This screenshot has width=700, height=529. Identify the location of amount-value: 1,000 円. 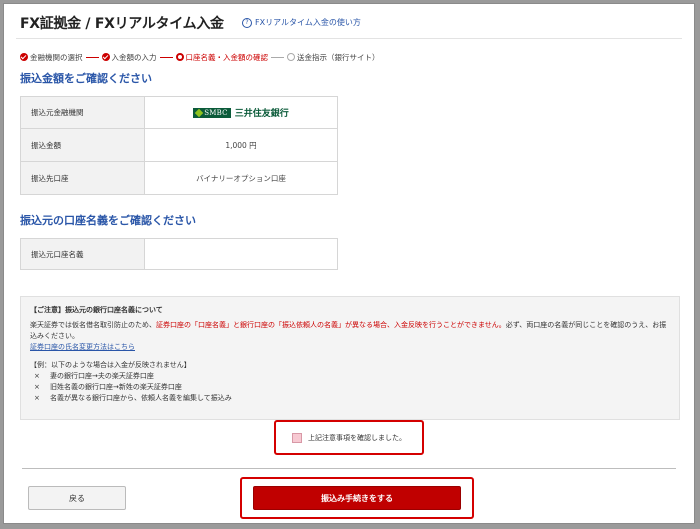
(241, 145).